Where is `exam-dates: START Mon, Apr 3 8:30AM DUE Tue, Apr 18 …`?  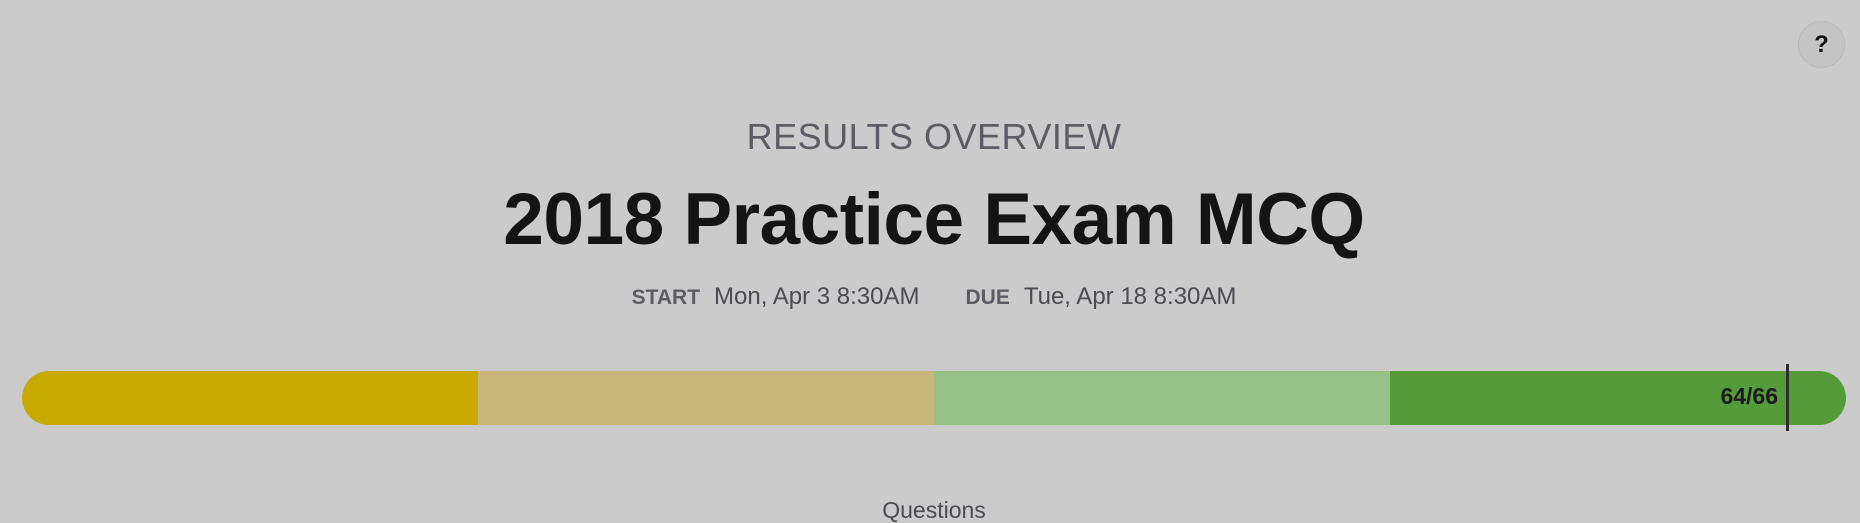
exam-dates: START Mon, Apr 3 8:30AM DUE Tue, Apr 18 … is located at coordinates (930, 297).